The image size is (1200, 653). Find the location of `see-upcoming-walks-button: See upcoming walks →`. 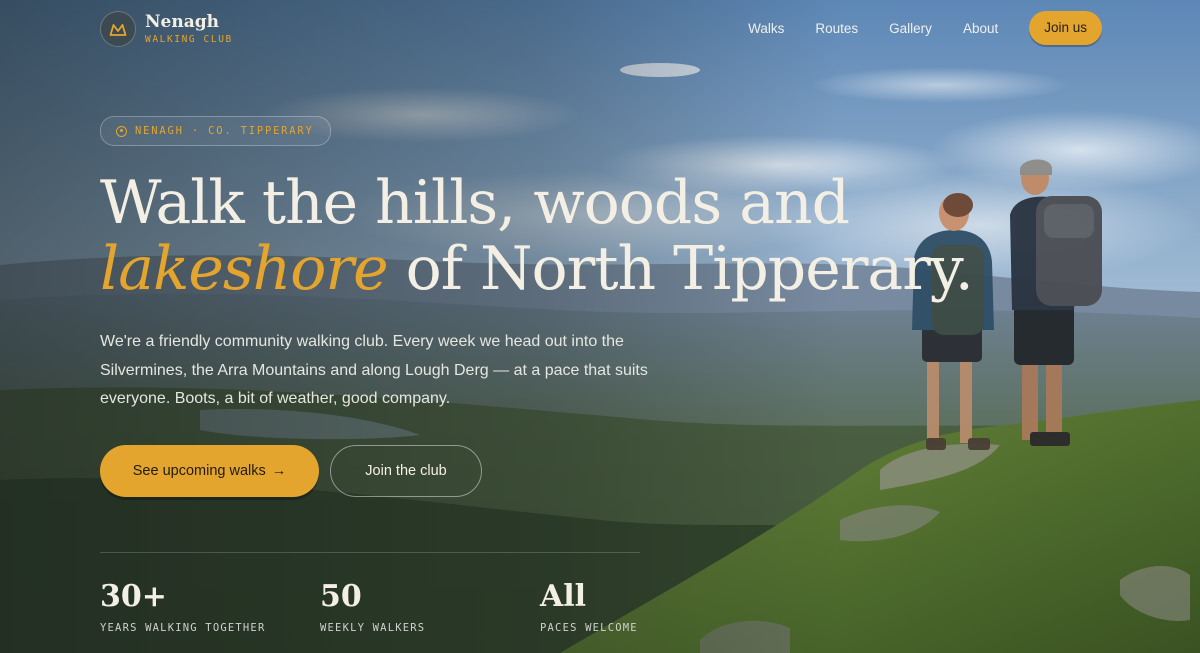

see-upcoming-walks-button: See upcoming walks → is located at coordinates (209, 471).